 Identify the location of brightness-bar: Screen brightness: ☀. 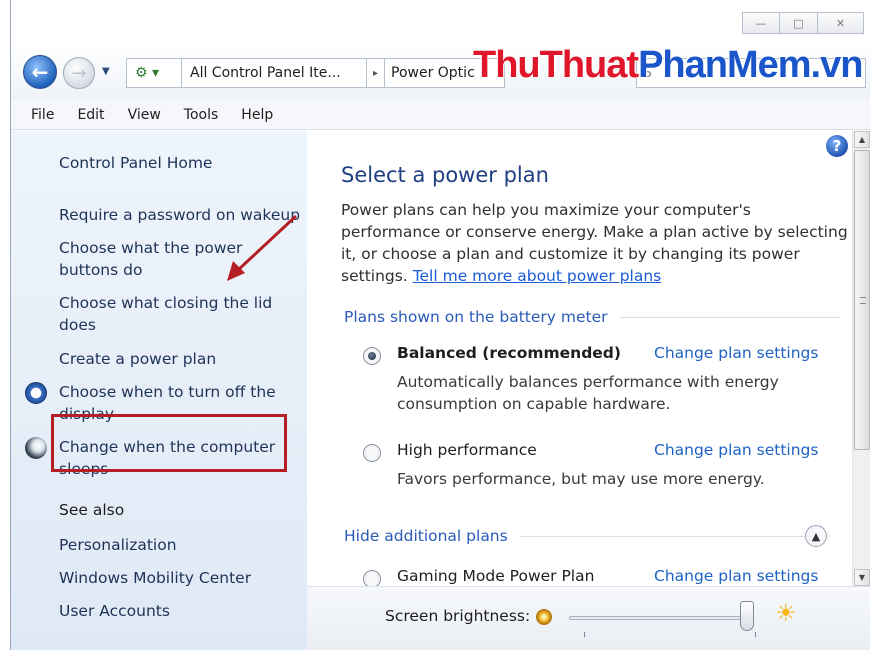
(588, 618).